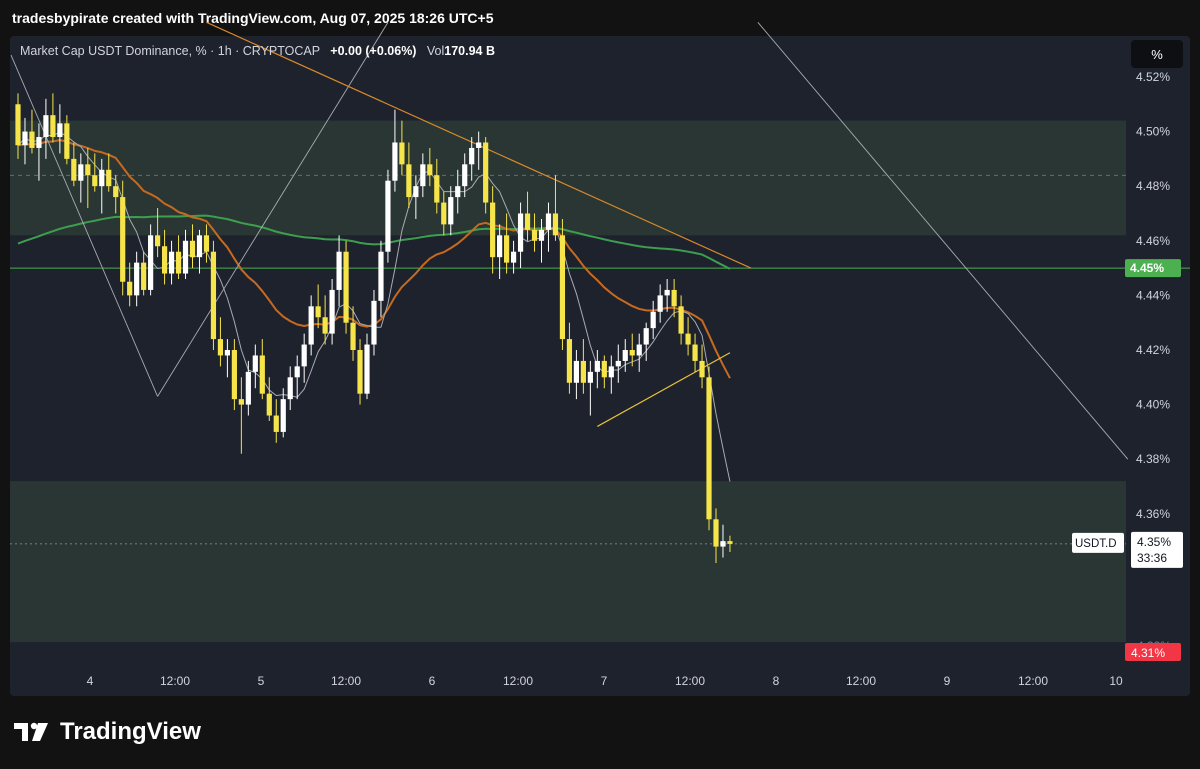 The width and height of the screenshot is (1200, 769). What do you see at coordinates (604, 681) in the screenshot?
I see `x-tick-label: 7` at bounding box center [604, 681].